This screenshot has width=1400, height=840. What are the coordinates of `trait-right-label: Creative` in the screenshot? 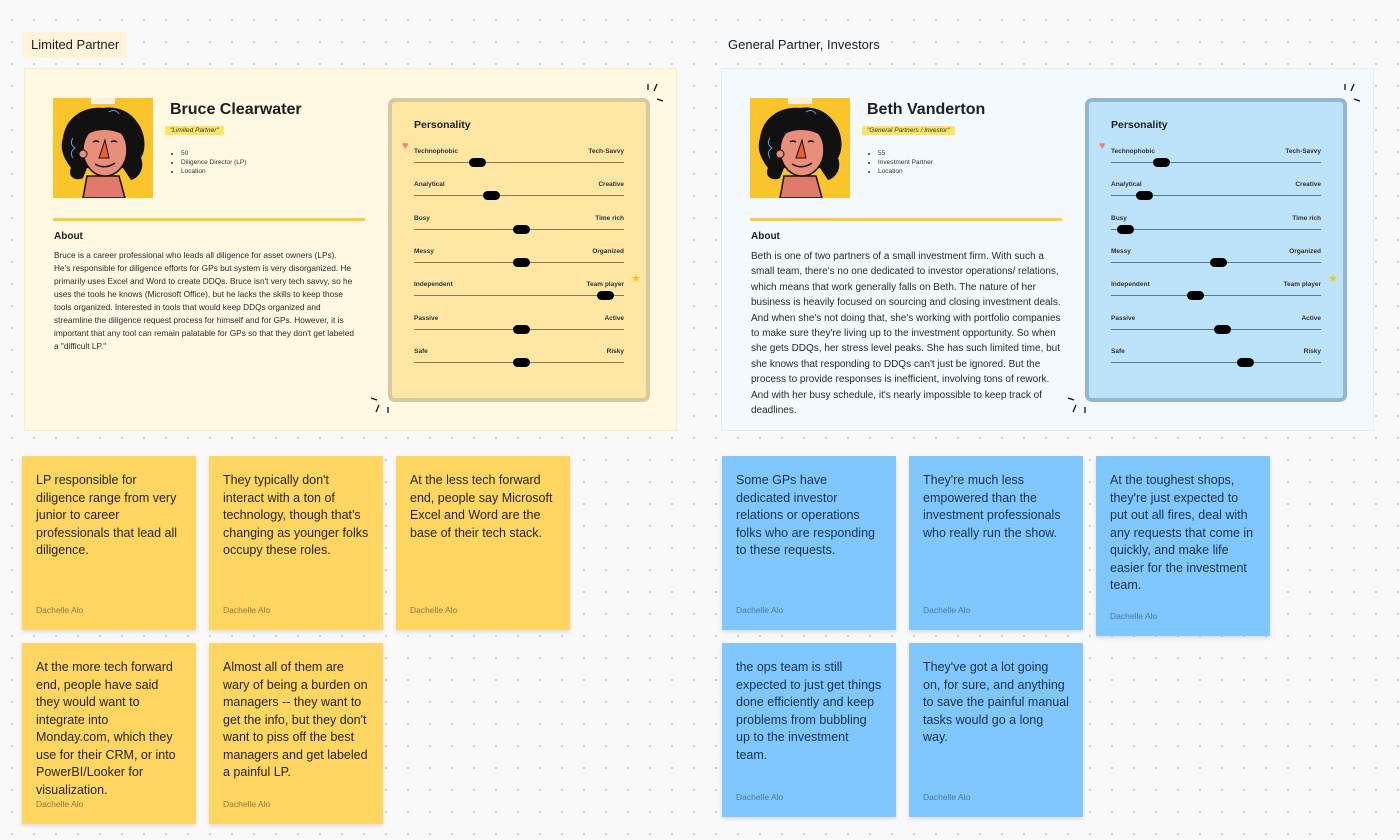 It's located at (1308, 185).